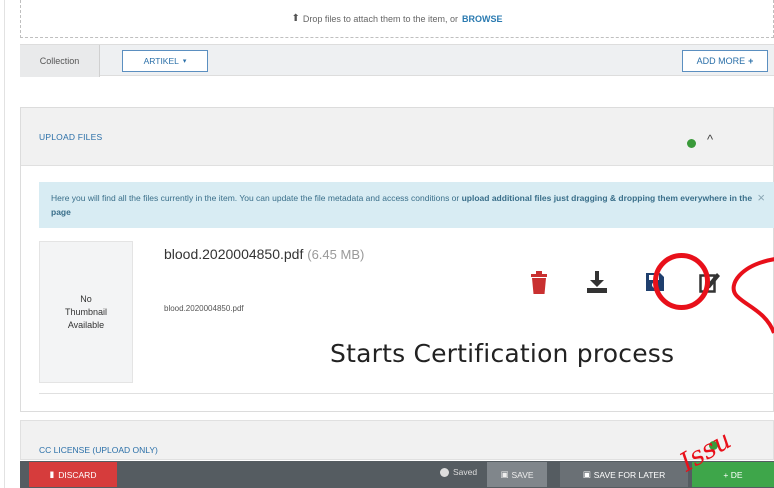 This screenshot has height=488, width=774. What do you see at coordinates (752, 295) in the screenshot?
I see `annotation-arrow` at bounding box center [752, 295].